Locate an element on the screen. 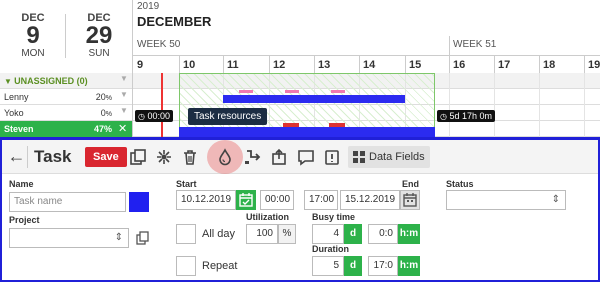 This screenshot has height=282, width=600. week-label: WEEK 50 is located at coordinates (159, 44).